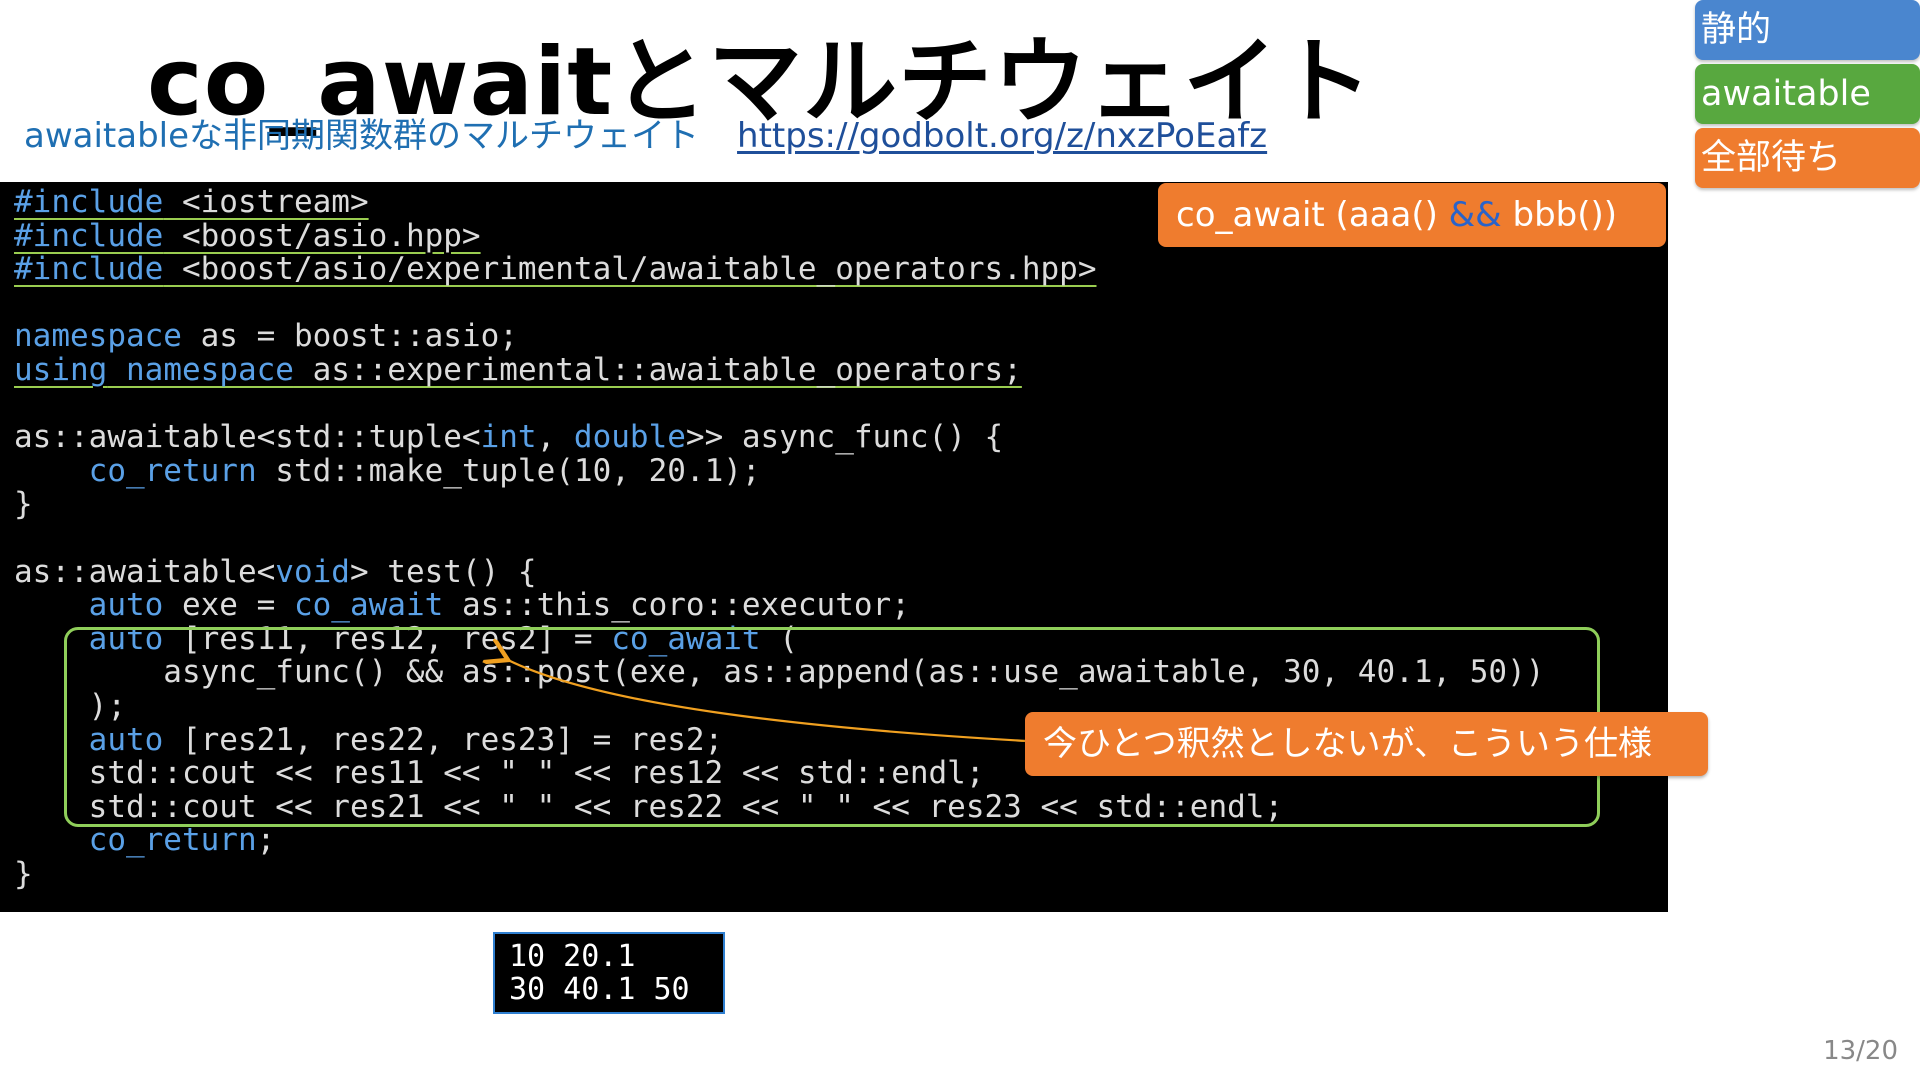 This screenshot has width=1920, height=1080. I want to click on code-line-10: }, so click(23, 504).